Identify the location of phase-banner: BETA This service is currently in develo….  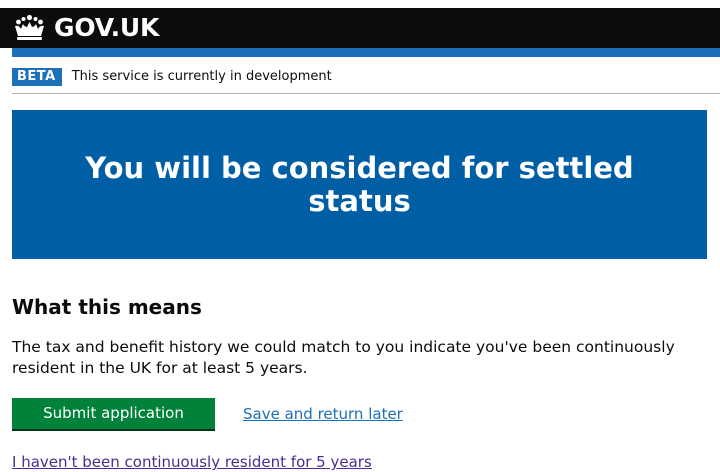
(366, 77).